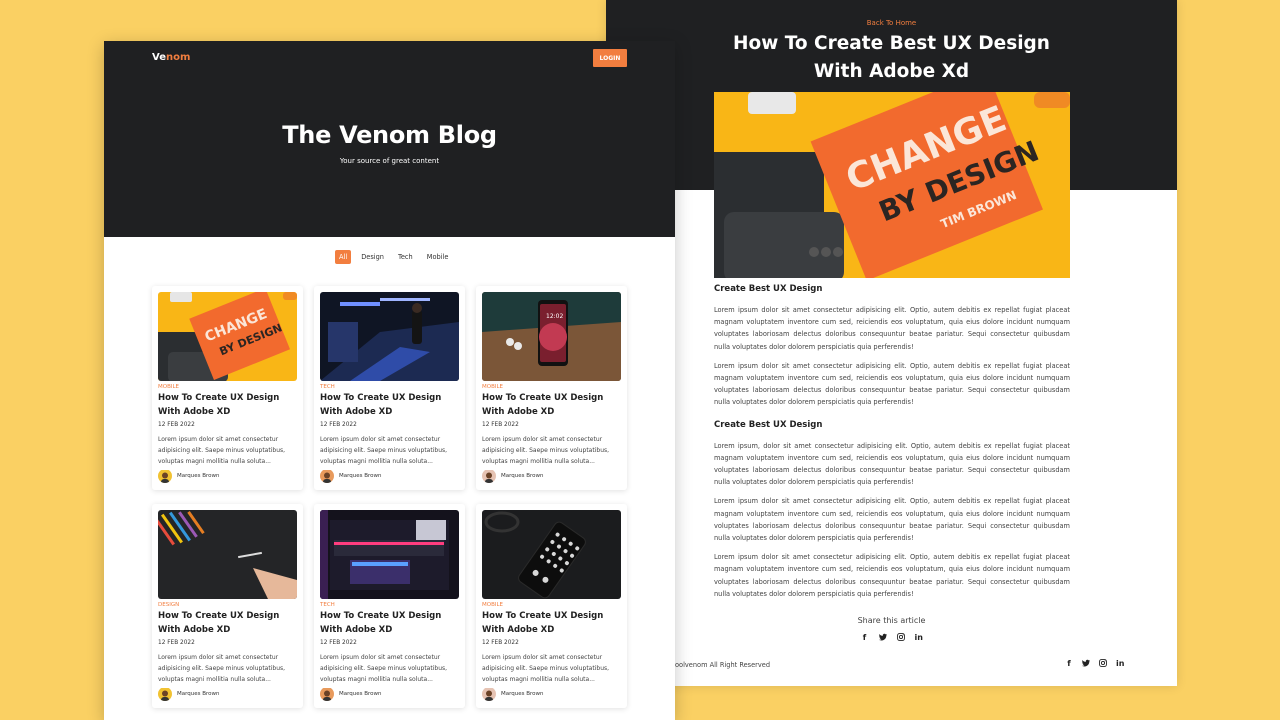 Image resolution: width=1280 pixels, height=720 pixels. Describe the element at coordinates (168, 605) in the screenshot. I see `post-category: Design` at that location.